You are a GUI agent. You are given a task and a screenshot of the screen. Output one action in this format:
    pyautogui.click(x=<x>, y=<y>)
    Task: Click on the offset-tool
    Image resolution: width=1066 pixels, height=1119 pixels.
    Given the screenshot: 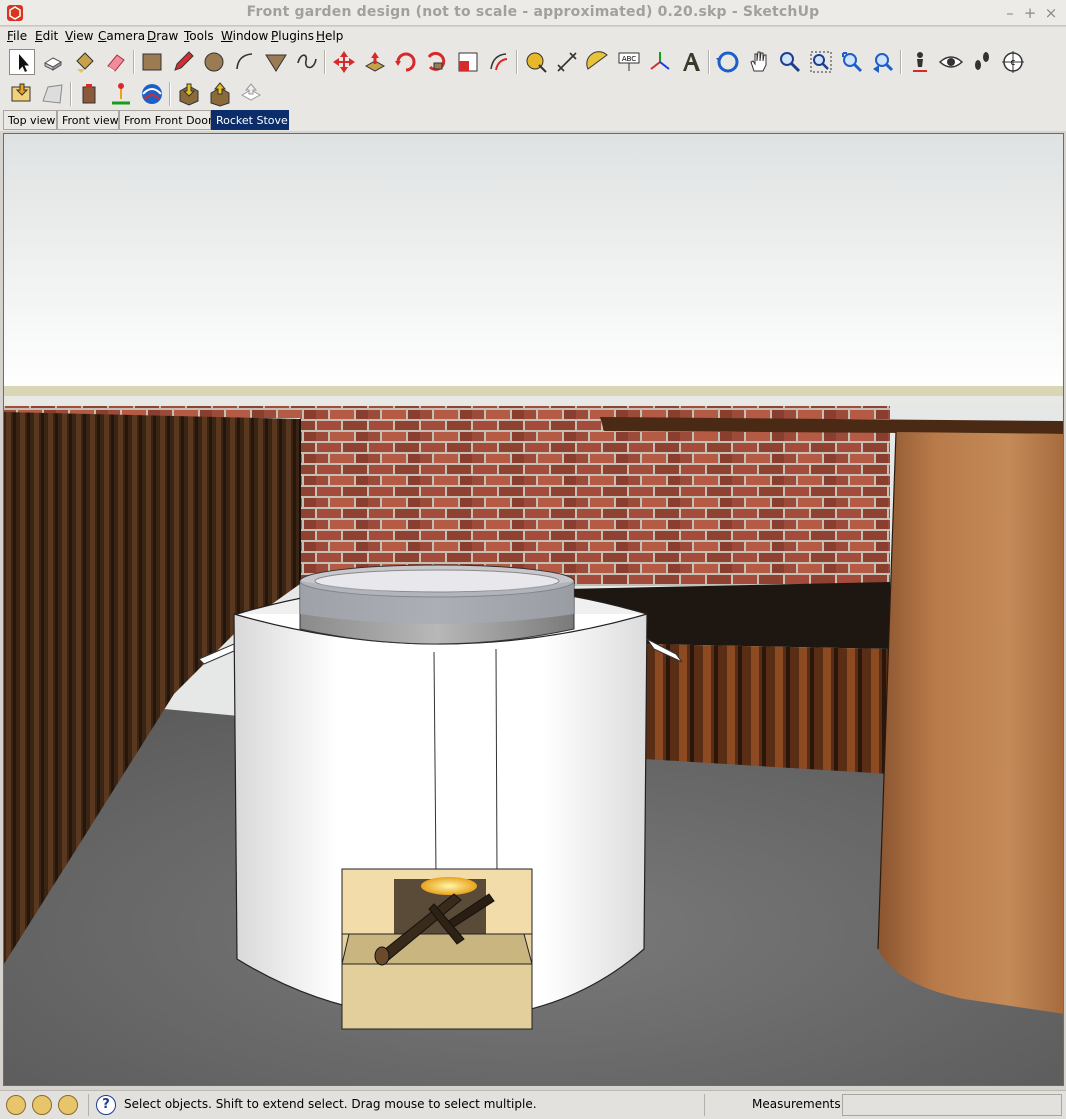 What is the action you would take?
    pyautogui.click(x=499, y=62)
    